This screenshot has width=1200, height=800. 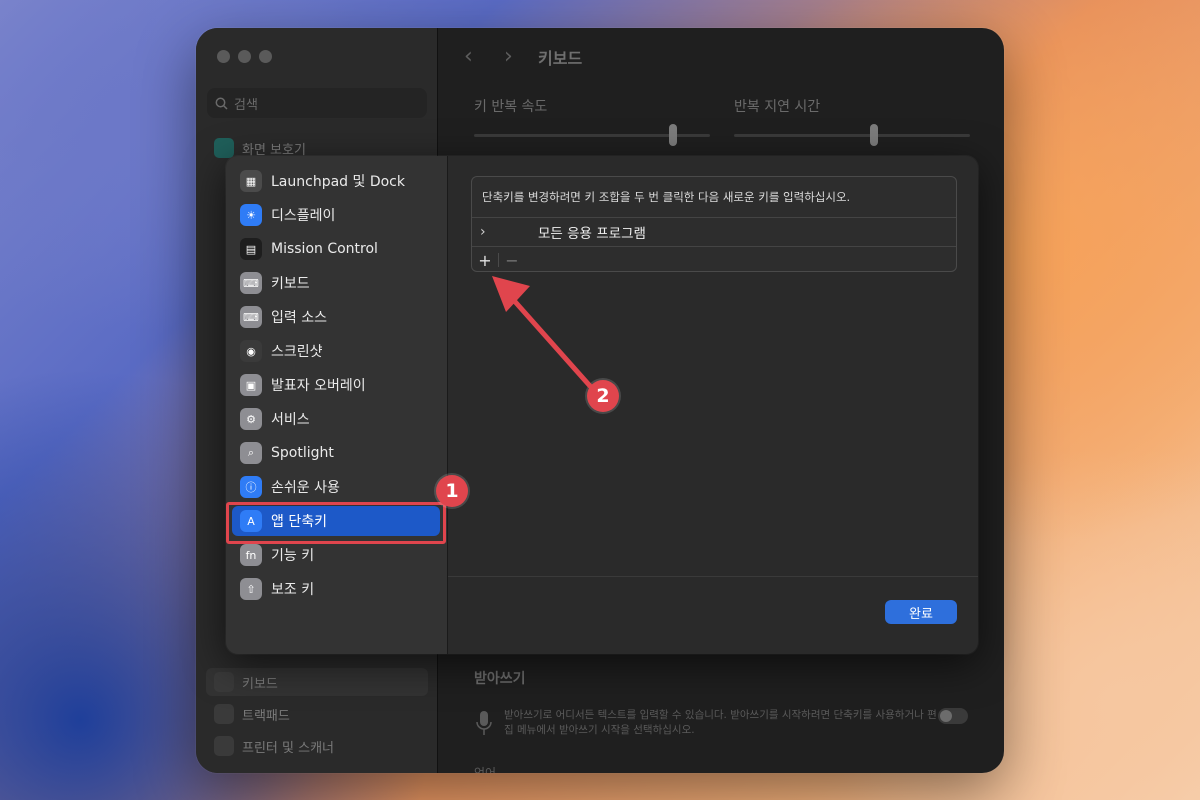 I want to click on add-shortcut-button: +, so click(x=485, y=259).